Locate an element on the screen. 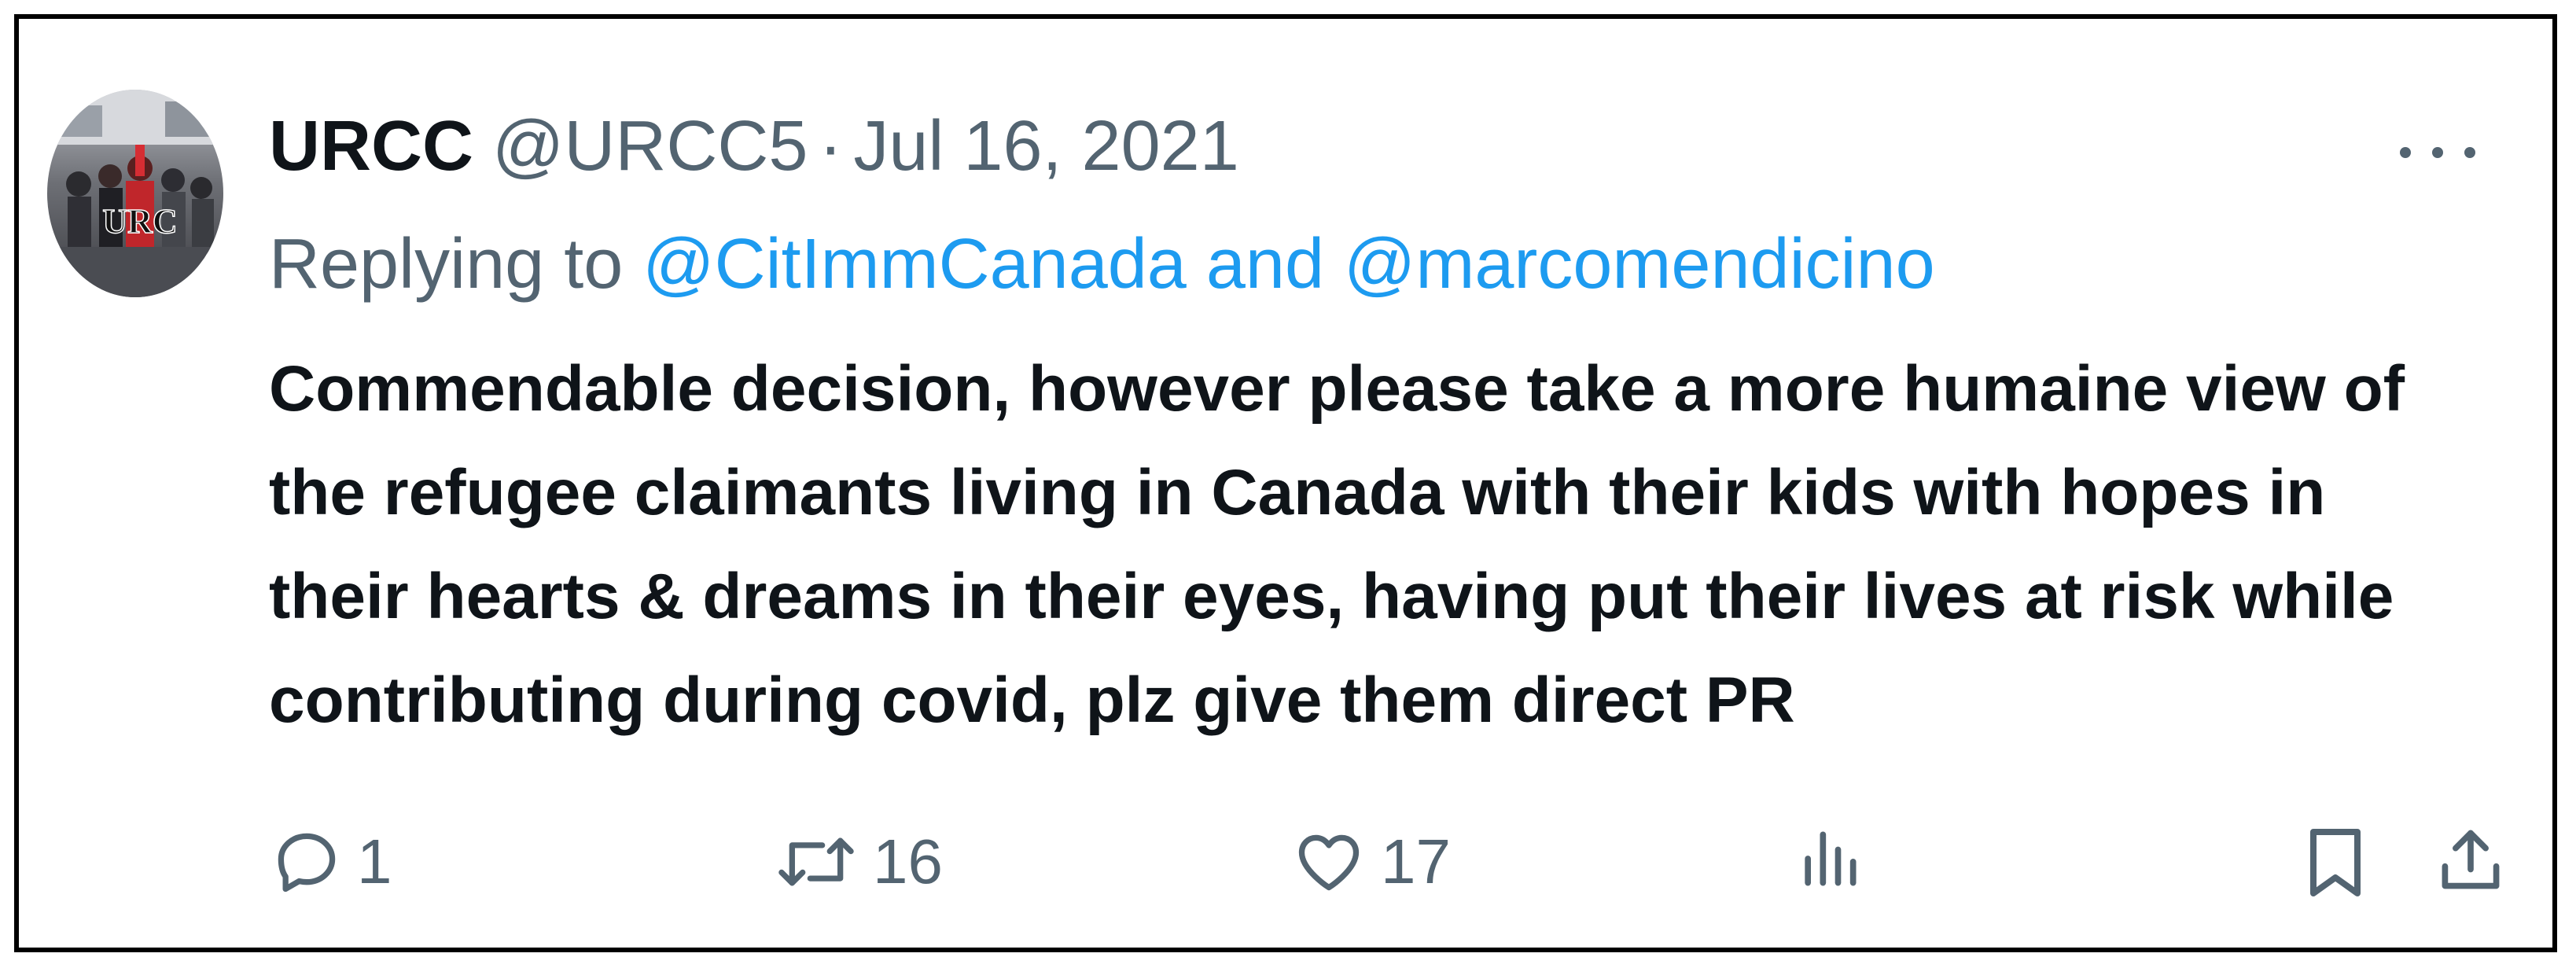  views-button is located at coordinates (1829, 859).